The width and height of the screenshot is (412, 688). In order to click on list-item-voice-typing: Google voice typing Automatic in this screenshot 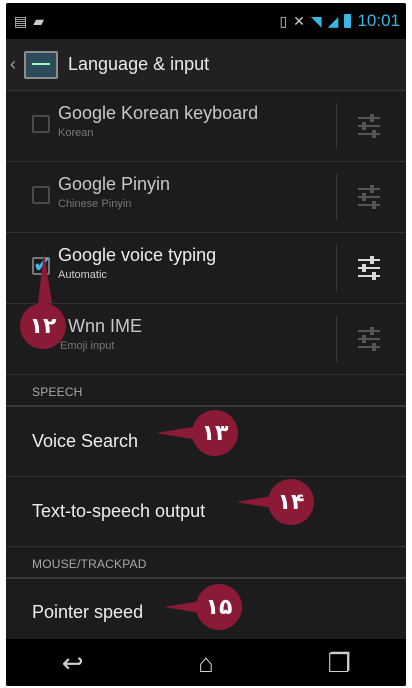, I will do `click(206, 268)`.